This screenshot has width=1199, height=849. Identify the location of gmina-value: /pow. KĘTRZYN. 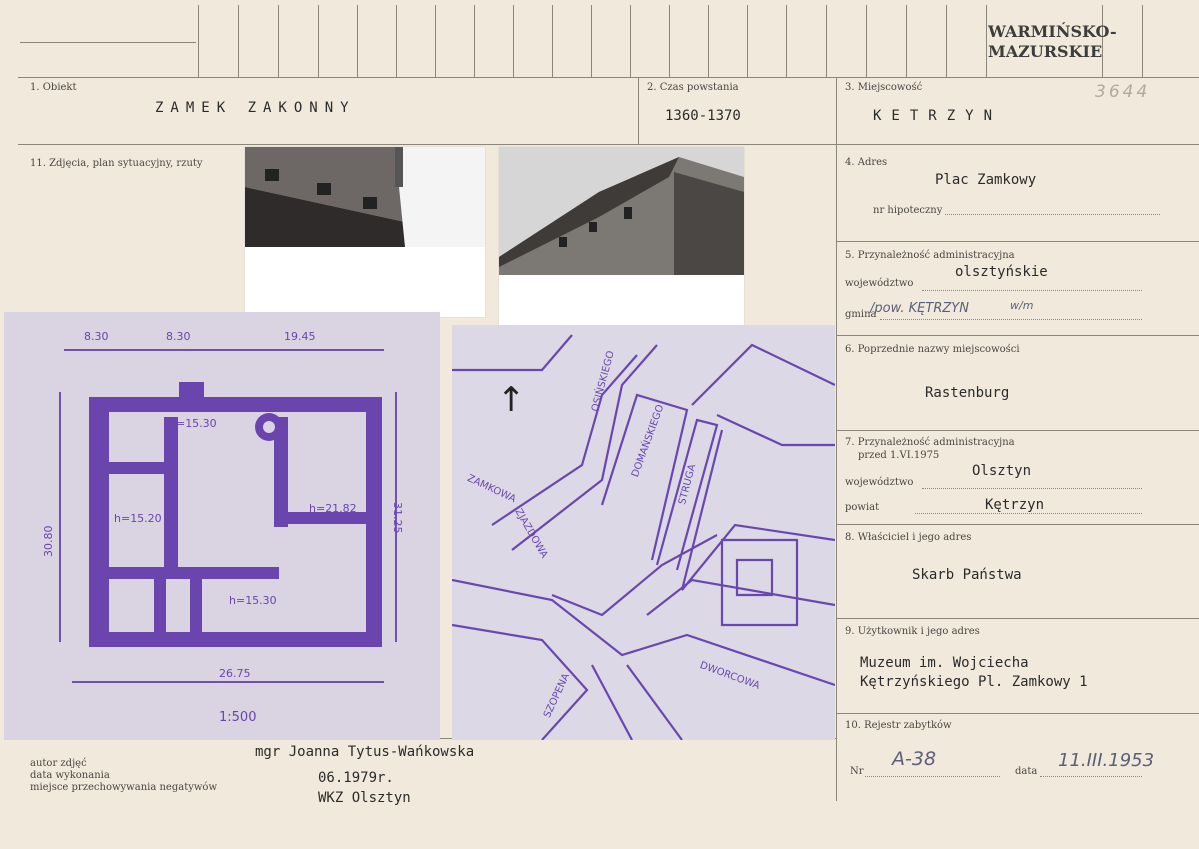
(919, 308).